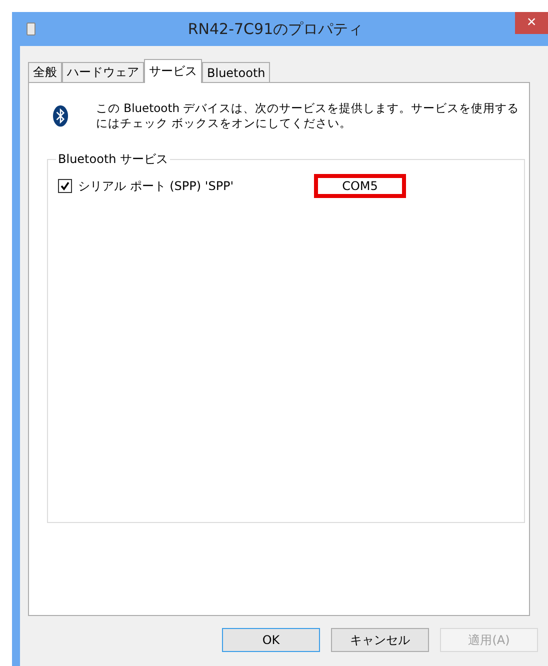 Image resolution: width=548 pixels, height=666 pixels. What do you see at coordinates (271, 640) in the screenshot?
I see `ok-button: OK` at bounding box center [271, 640].